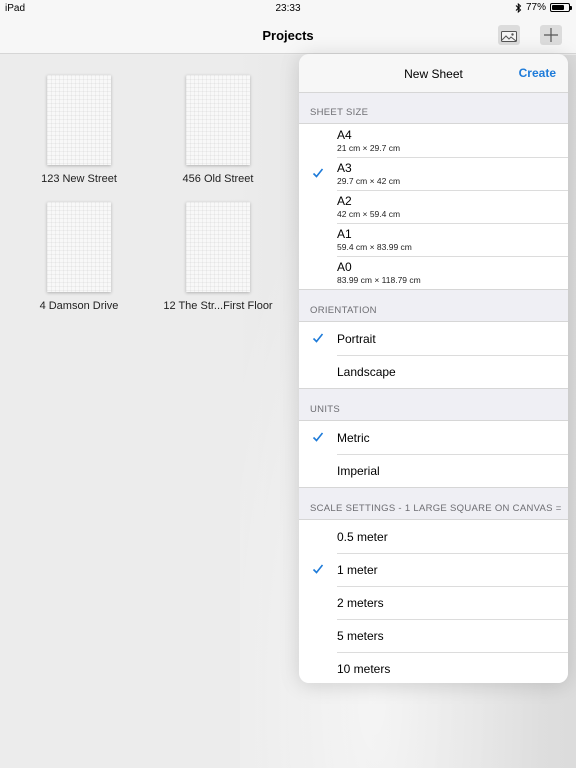 This screenshot has width=576, height=768. I want to click on sheet-size-option-a2: A2 42 cm × 59.4 cm, so click(433, 206).